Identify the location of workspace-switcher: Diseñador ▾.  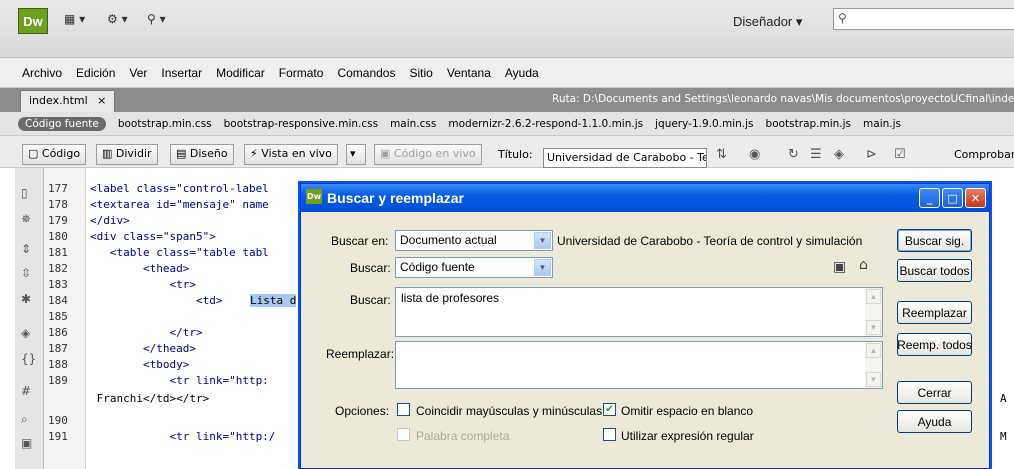
(767, 22).